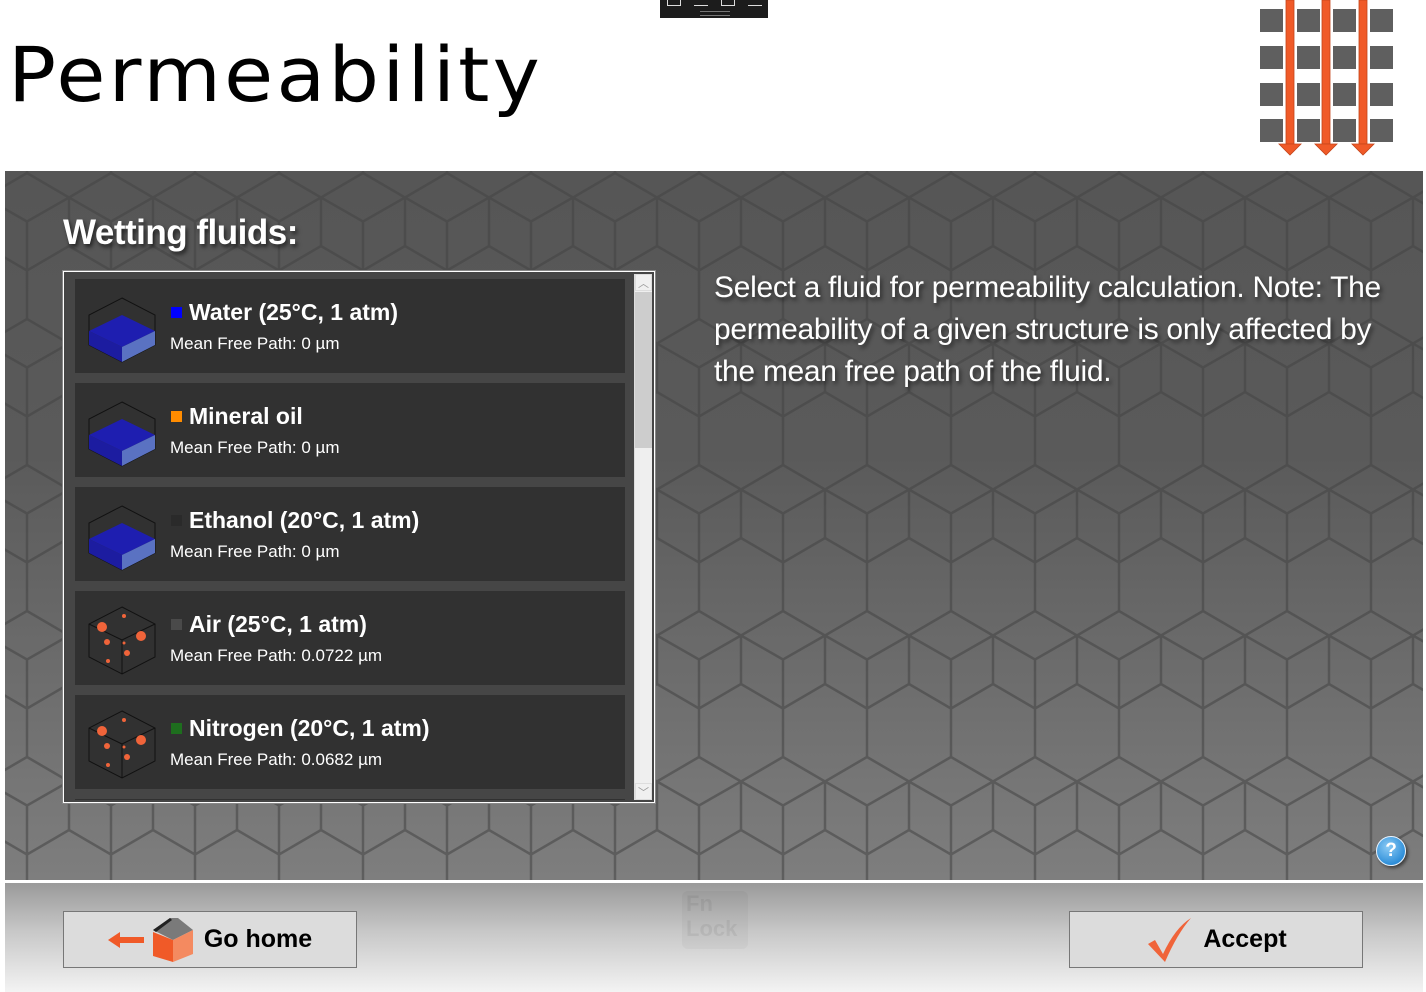  Describe the element at coordinates (258, 939) in the screenshot. I see `go-home-label: Go home` at that location.